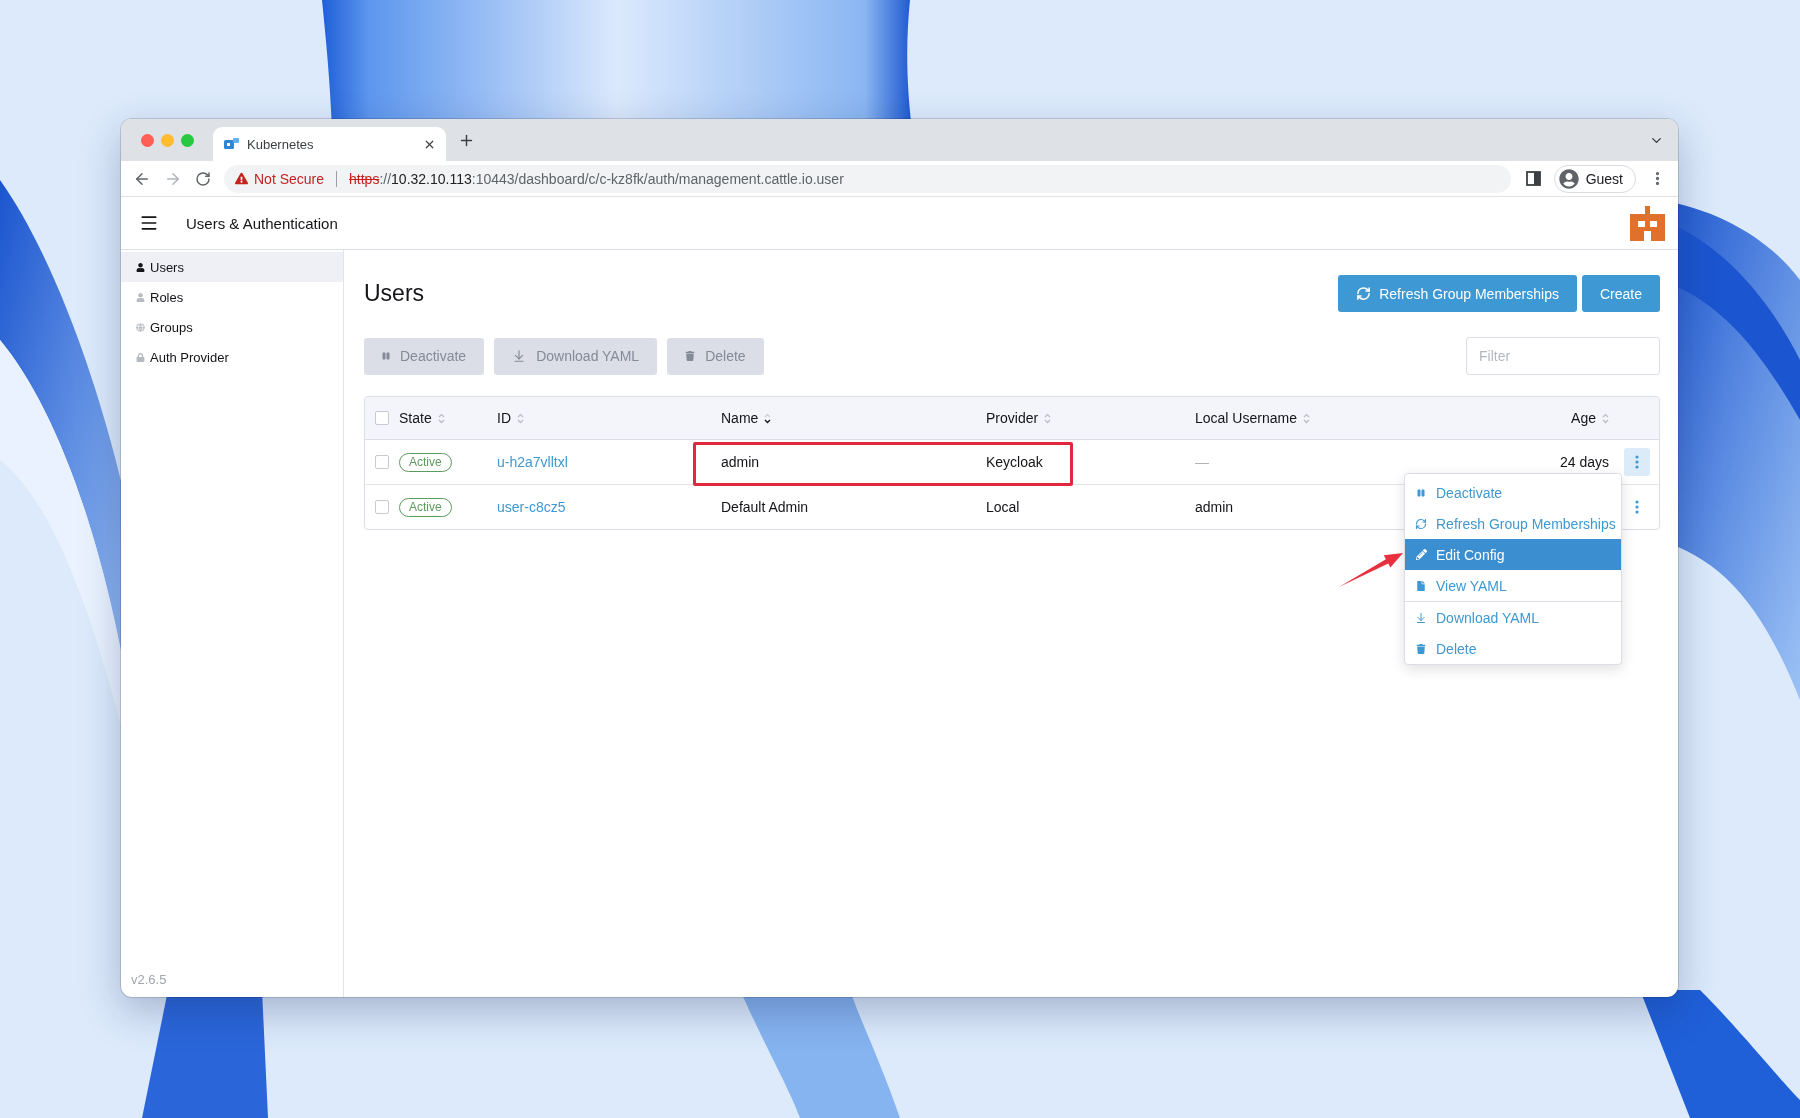 This screenshot has width=1800, height=1118. What do you see at coordinates (867, 178) in the screenshot?
I see `address-field: Not Secure https://10.32.10.113:10443/dashboard/c/c-kz8fk/auth/management.cattle.io.user` at bounding box center [867, 178].